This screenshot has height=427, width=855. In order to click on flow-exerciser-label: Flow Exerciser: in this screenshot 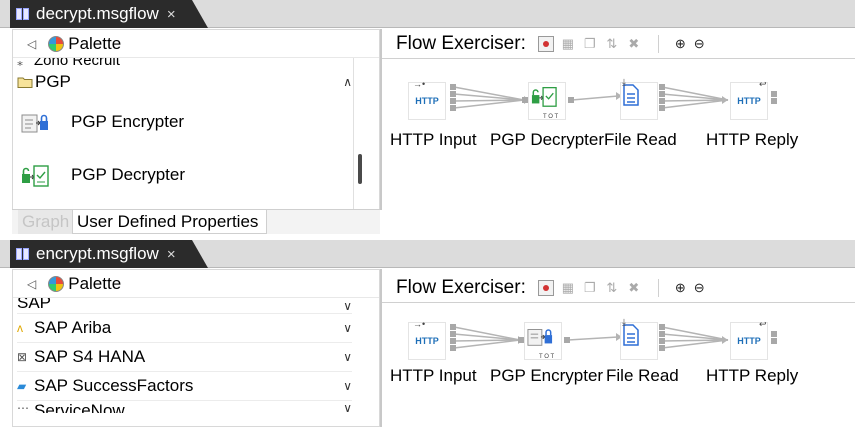, I will do `click(461, 43)`.